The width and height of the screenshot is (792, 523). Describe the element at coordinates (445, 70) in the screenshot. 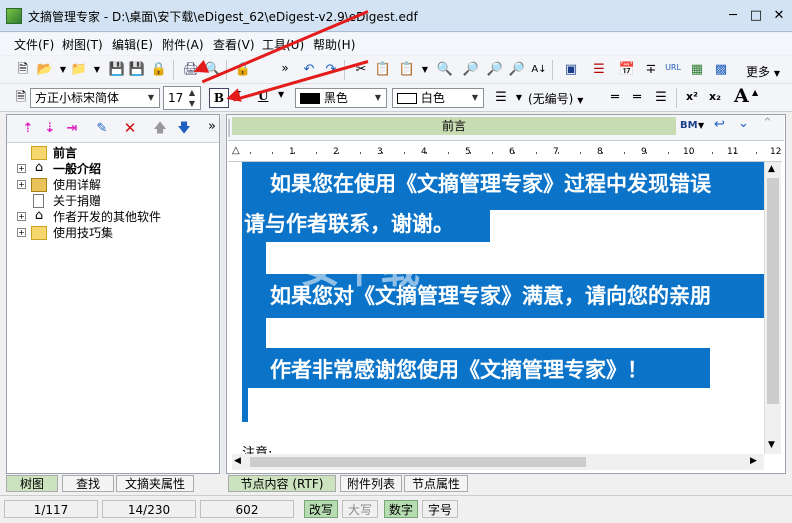

I see `find-icon: 🔍` at that location.